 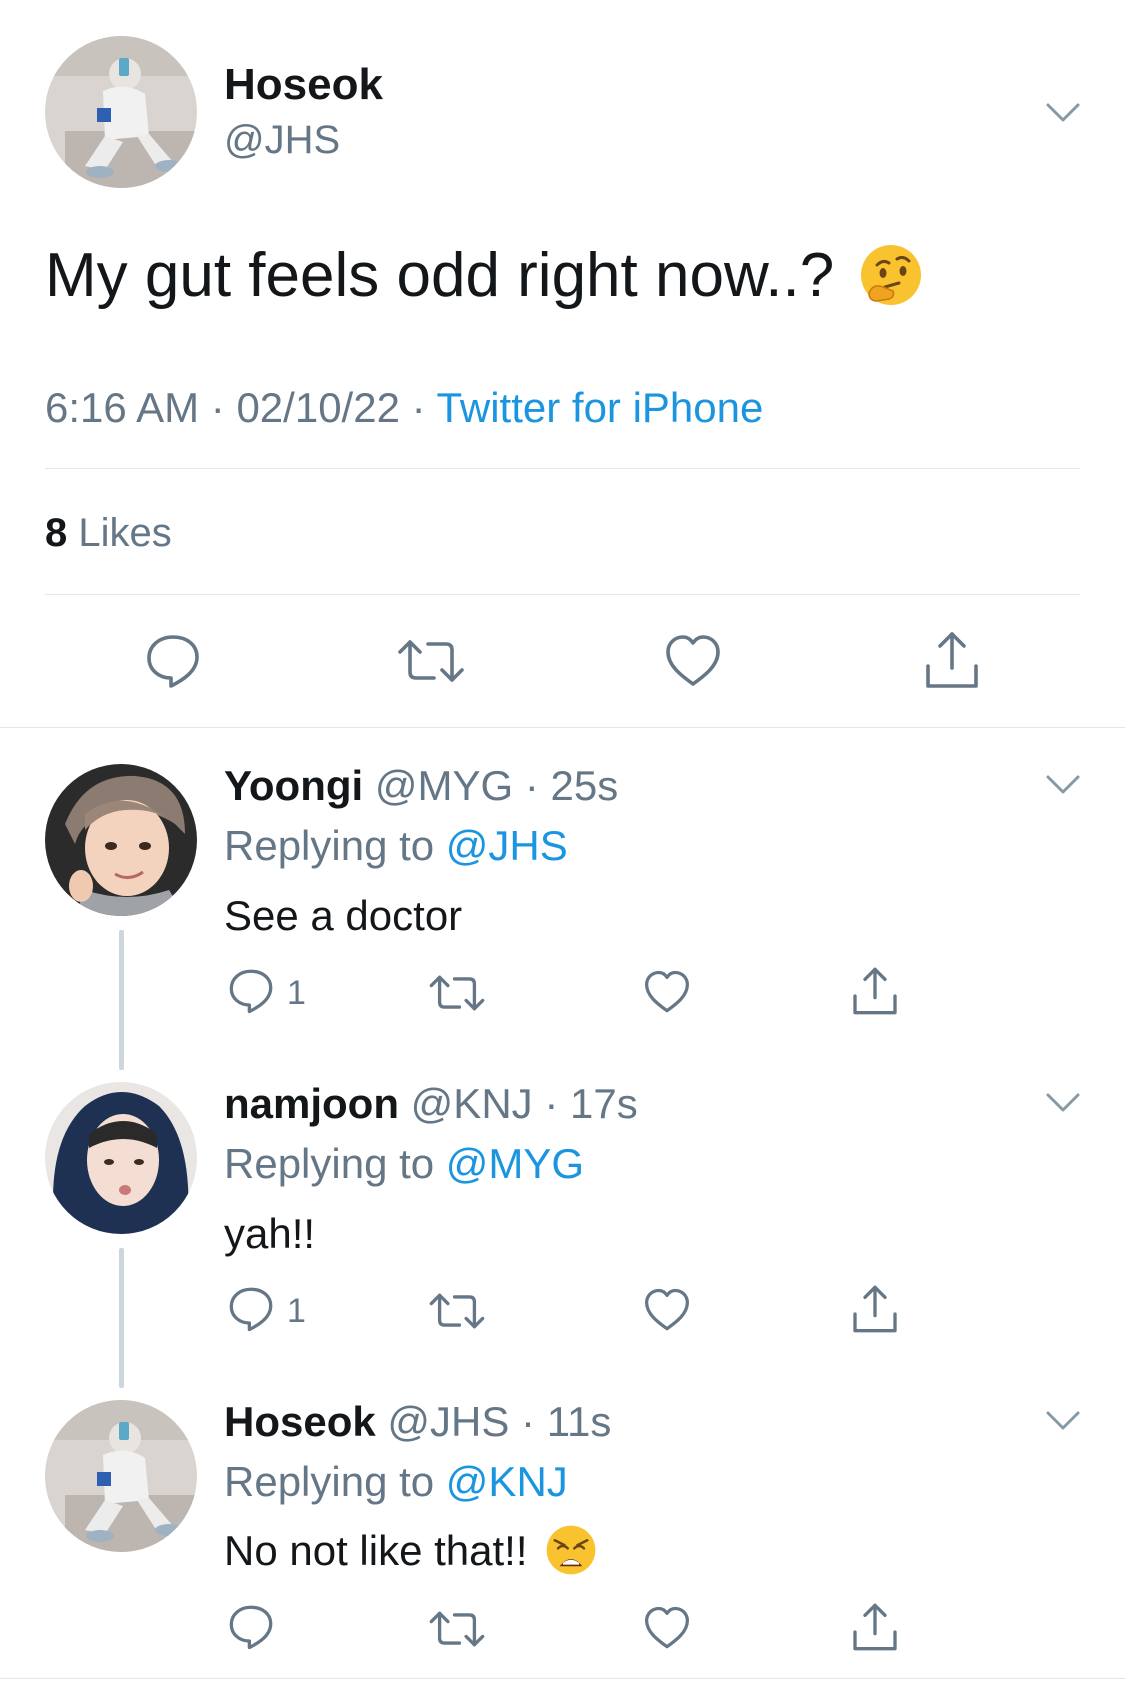 I want to click on tweet-meta: 6:16 AM · 02/10/22 · Twitter for iPhone, so click(x=404, y=408).